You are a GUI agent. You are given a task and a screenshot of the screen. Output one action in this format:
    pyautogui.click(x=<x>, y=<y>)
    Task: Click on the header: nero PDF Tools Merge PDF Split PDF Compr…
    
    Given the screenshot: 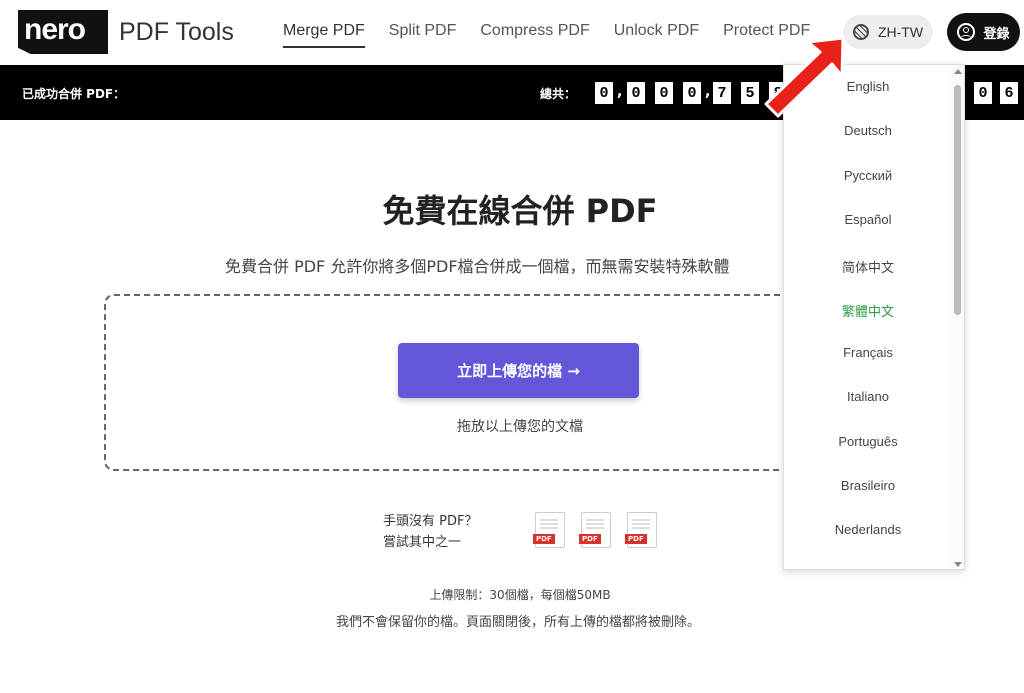 What is the action you would take?
    pyautogui.click(x=512, y=32)
    